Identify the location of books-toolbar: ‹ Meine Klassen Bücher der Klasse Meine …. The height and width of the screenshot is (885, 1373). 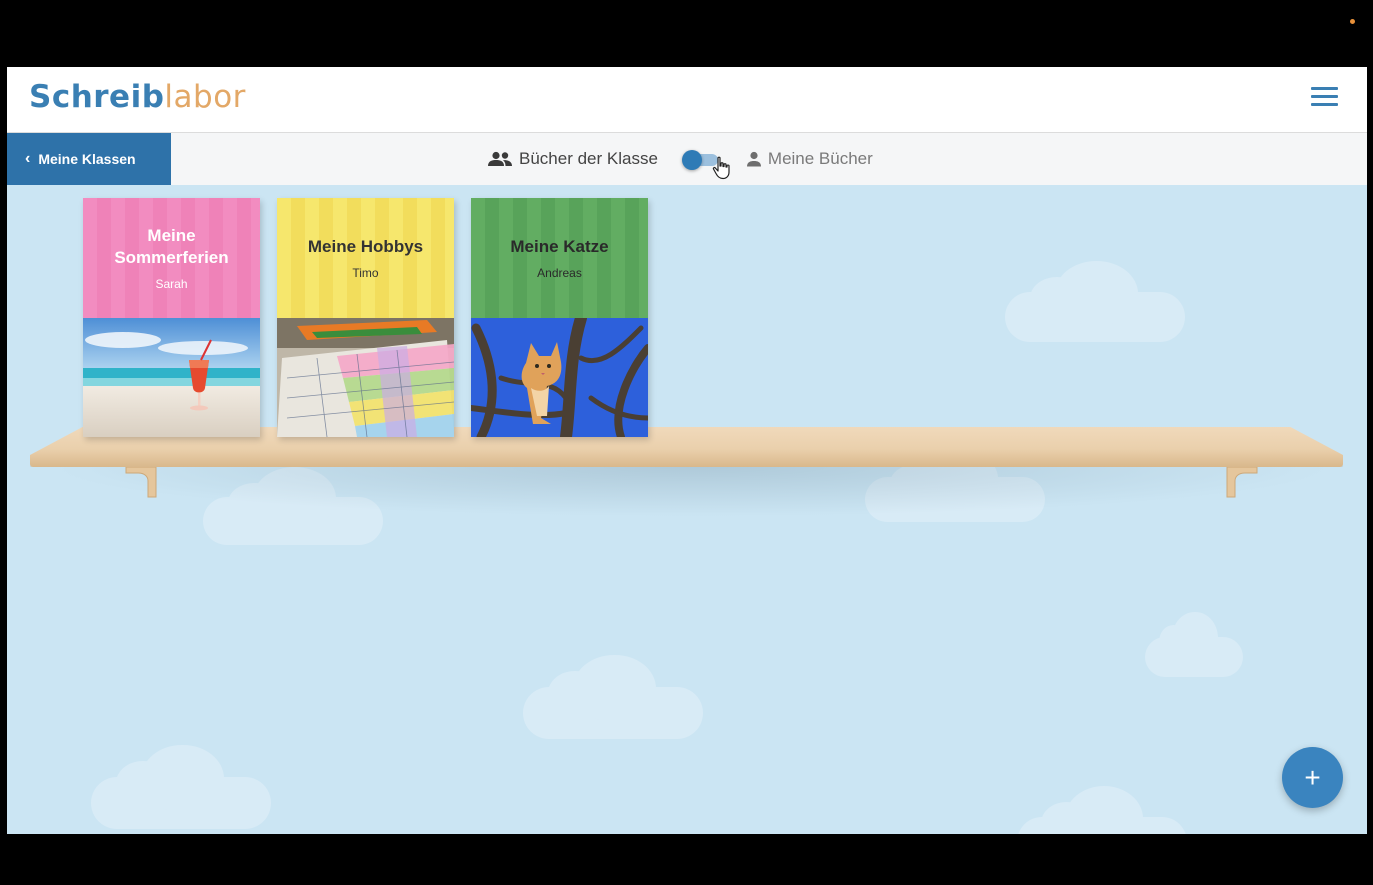
(687, 159).